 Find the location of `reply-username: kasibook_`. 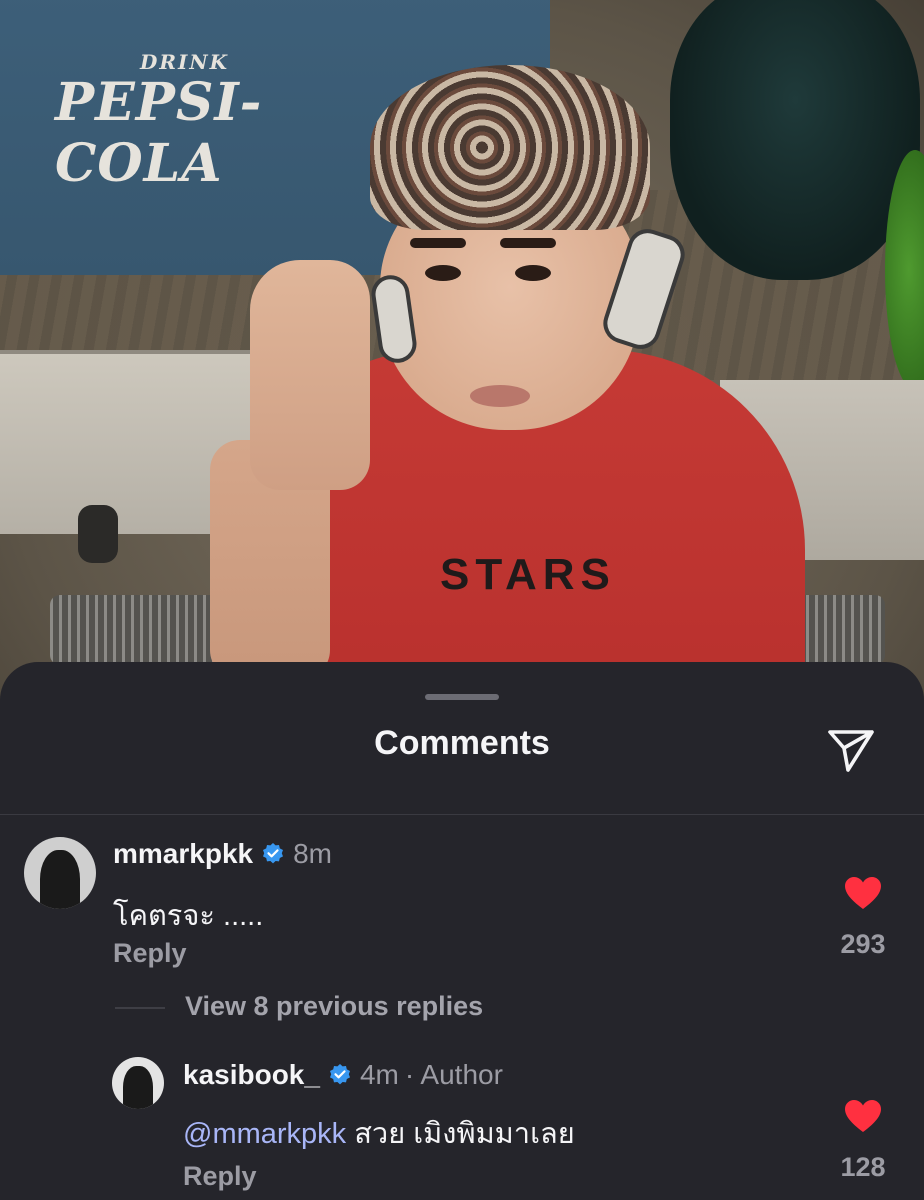

reply-username: kasibook_ is located at coordinates (251, 1075).